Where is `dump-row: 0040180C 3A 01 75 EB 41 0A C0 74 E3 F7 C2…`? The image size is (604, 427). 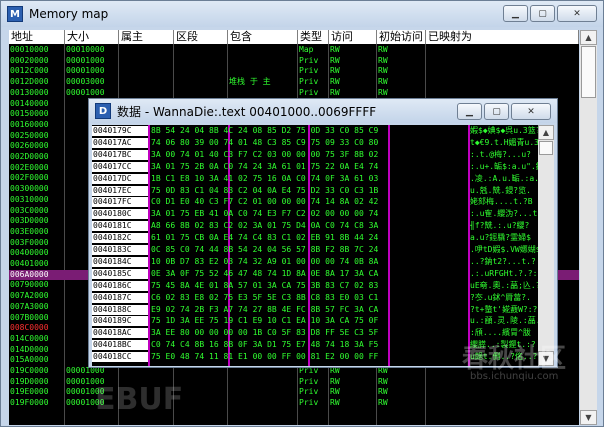
dump-row: 0040180C 3A 01 75 EB 41 0A C0 74 E3 F7 C2… is located at coordinates (315, 214).